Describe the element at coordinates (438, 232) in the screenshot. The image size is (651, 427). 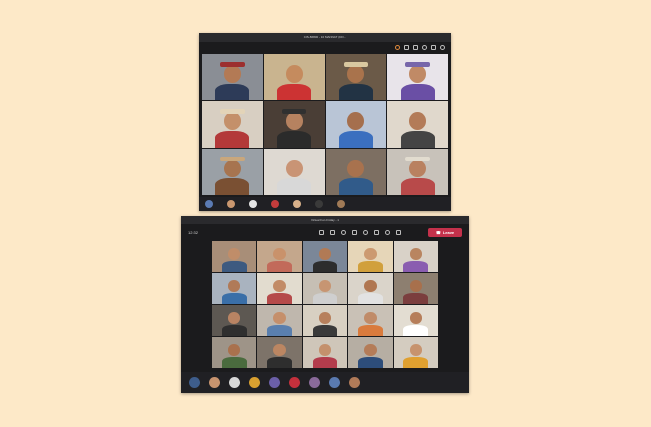
I see `phone-icon: ☎` at that location.